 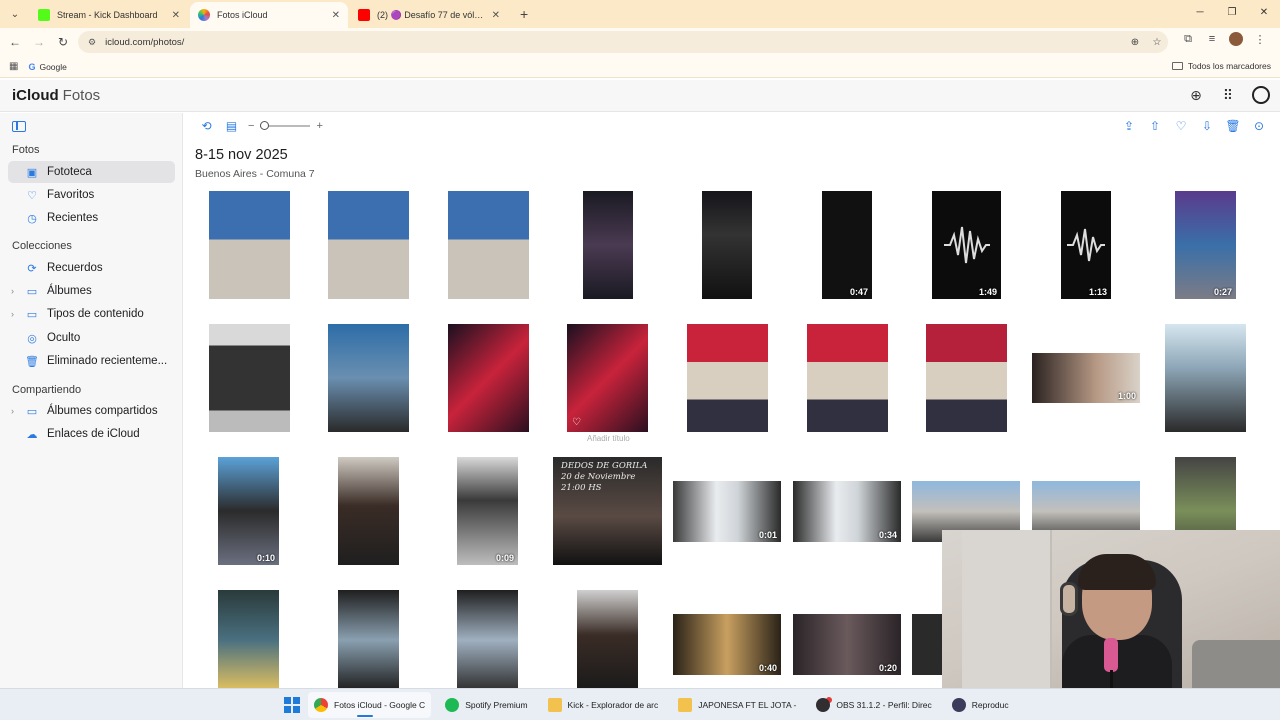 What do you see at coordinates (1196, 95) in the screenshot?
I see `add-icon: ⊕` at bounding box center [1196, 95].